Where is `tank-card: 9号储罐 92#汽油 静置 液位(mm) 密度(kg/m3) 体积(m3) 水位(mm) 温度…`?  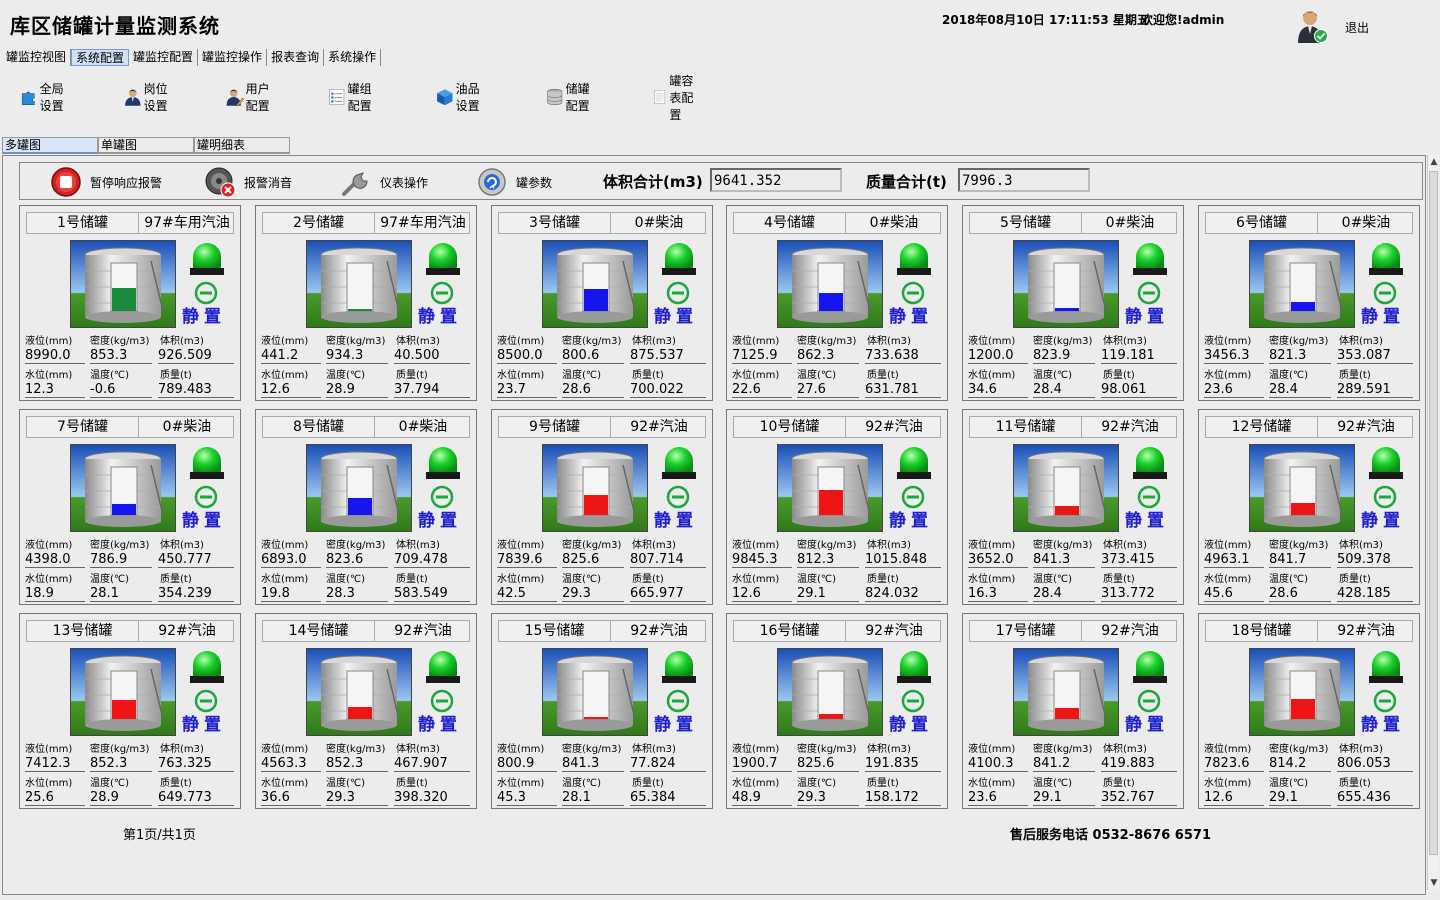
tank-card: 9号储罐 92#汽油 静置 液位(mm) 密度(kg/m3) 体积(m3) 水位(mm) 温度… is located at coordinates (602, 507).